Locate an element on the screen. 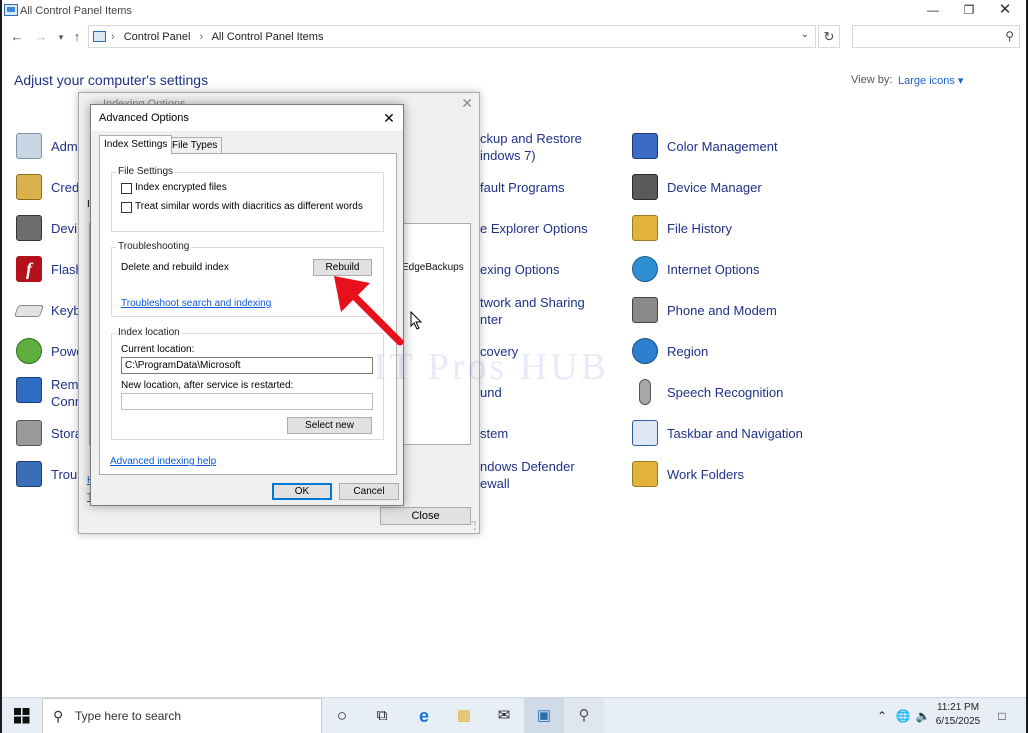  breadcrumb-all-items: All Control Panel Items is located at coordinates (268, 37).